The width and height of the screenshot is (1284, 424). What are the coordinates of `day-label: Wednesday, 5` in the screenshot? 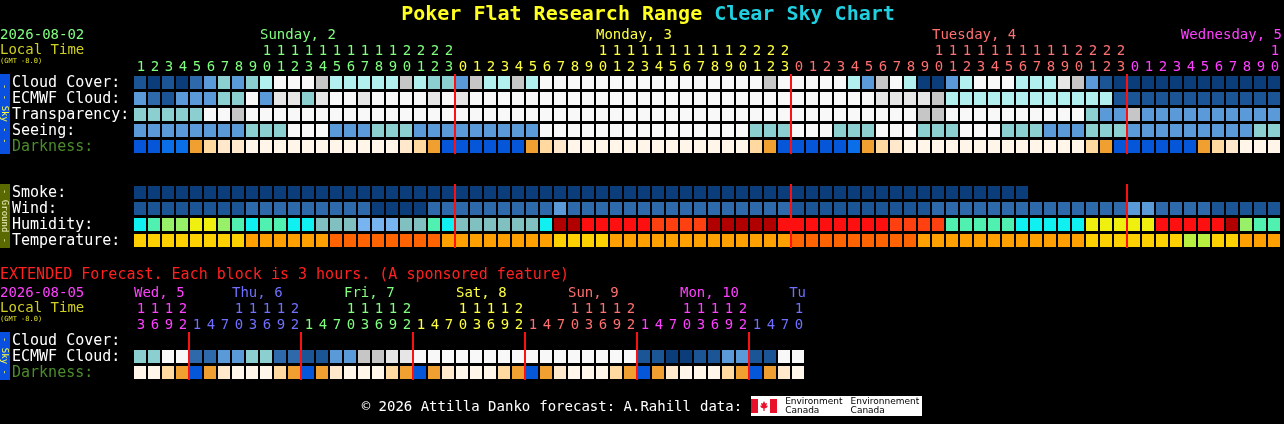 It's located at (1231, 34).